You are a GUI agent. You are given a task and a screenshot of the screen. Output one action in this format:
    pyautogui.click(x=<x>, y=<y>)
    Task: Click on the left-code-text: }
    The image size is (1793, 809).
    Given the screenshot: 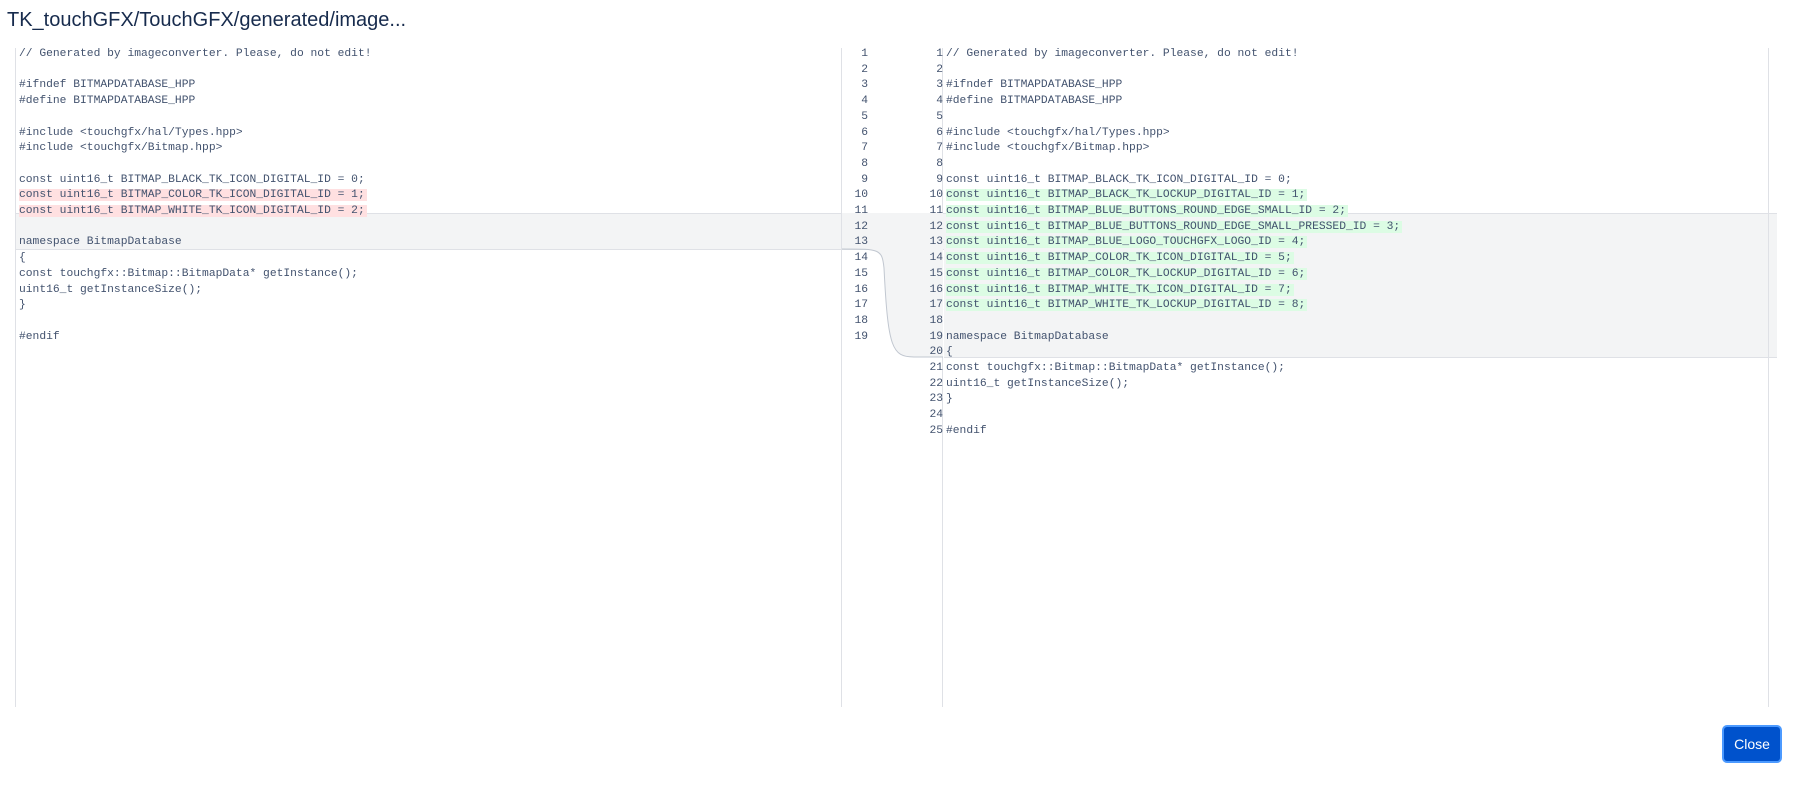 What is the action you would take?
    pyautogui.click(x=22, y=305)
    